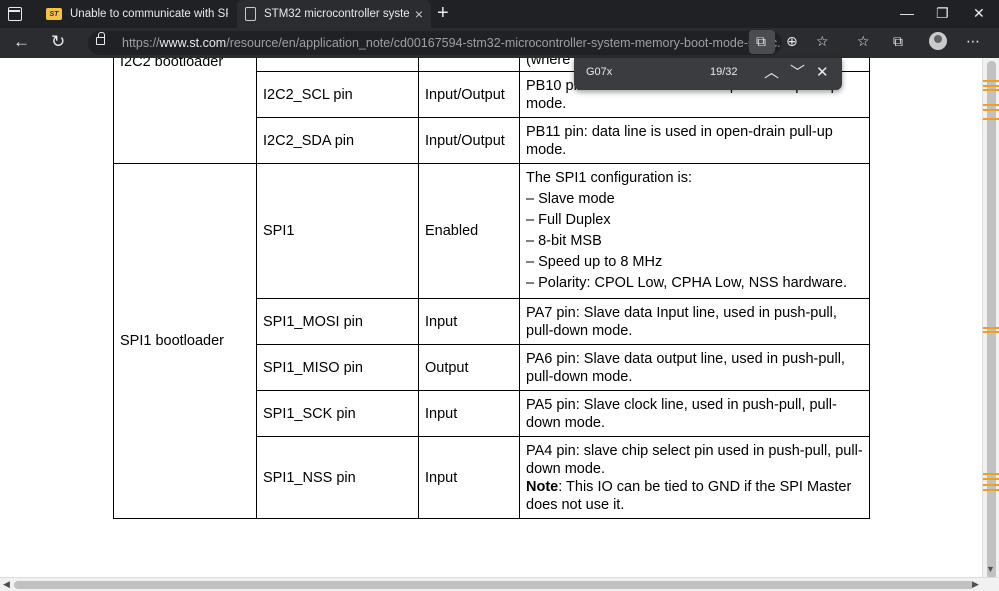 Image resolution: width=999 pixels, height=591 pixels. What do you see at coordinates (990, 569) in the screenshot?
I see `scroll-down-icon: ▼` at bounding box center [990, 569].